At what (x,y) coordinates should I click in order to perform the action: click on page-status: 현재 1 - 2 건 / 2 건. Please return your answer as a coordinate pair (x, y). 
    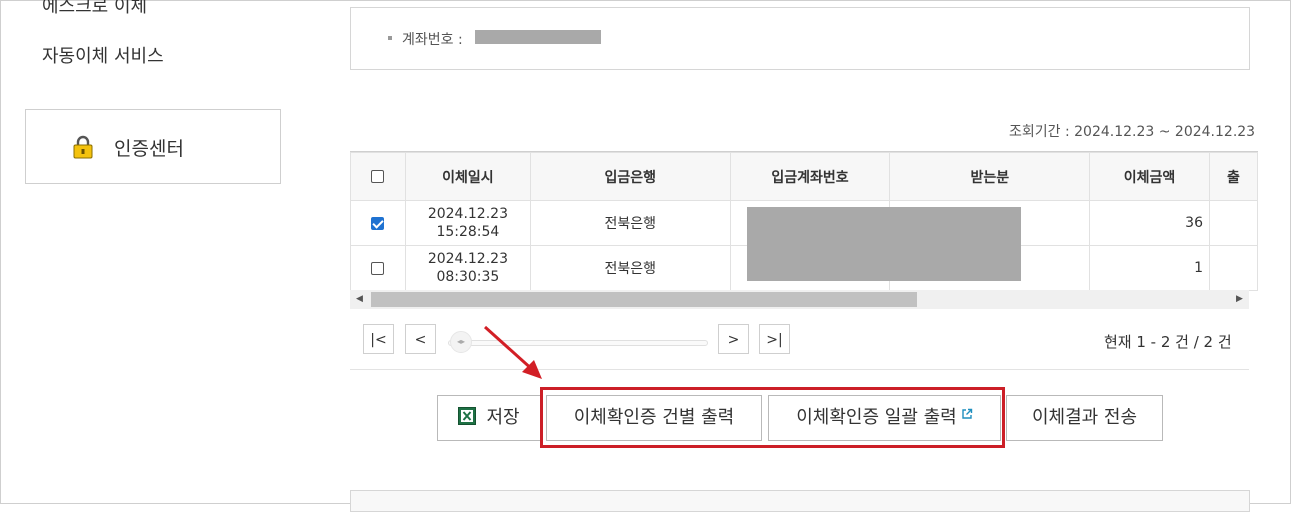
    Looking at the image, I should click on (1168, 342).